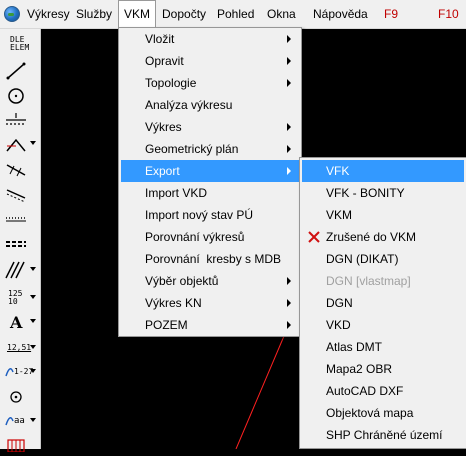 The image size is (466, 456). Describe the element at coordinates (383, 259) in the screenshot. I see `export-item-dgn-dikat: DGN (DIKAT)` at that location.